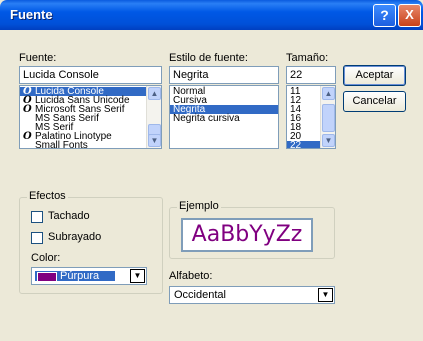 Image resolution: width=423 pixels, height=341 pixels. I want to click on style-list: Normal Cursiva Negrita Negrita cursiva, so click(224, 117).